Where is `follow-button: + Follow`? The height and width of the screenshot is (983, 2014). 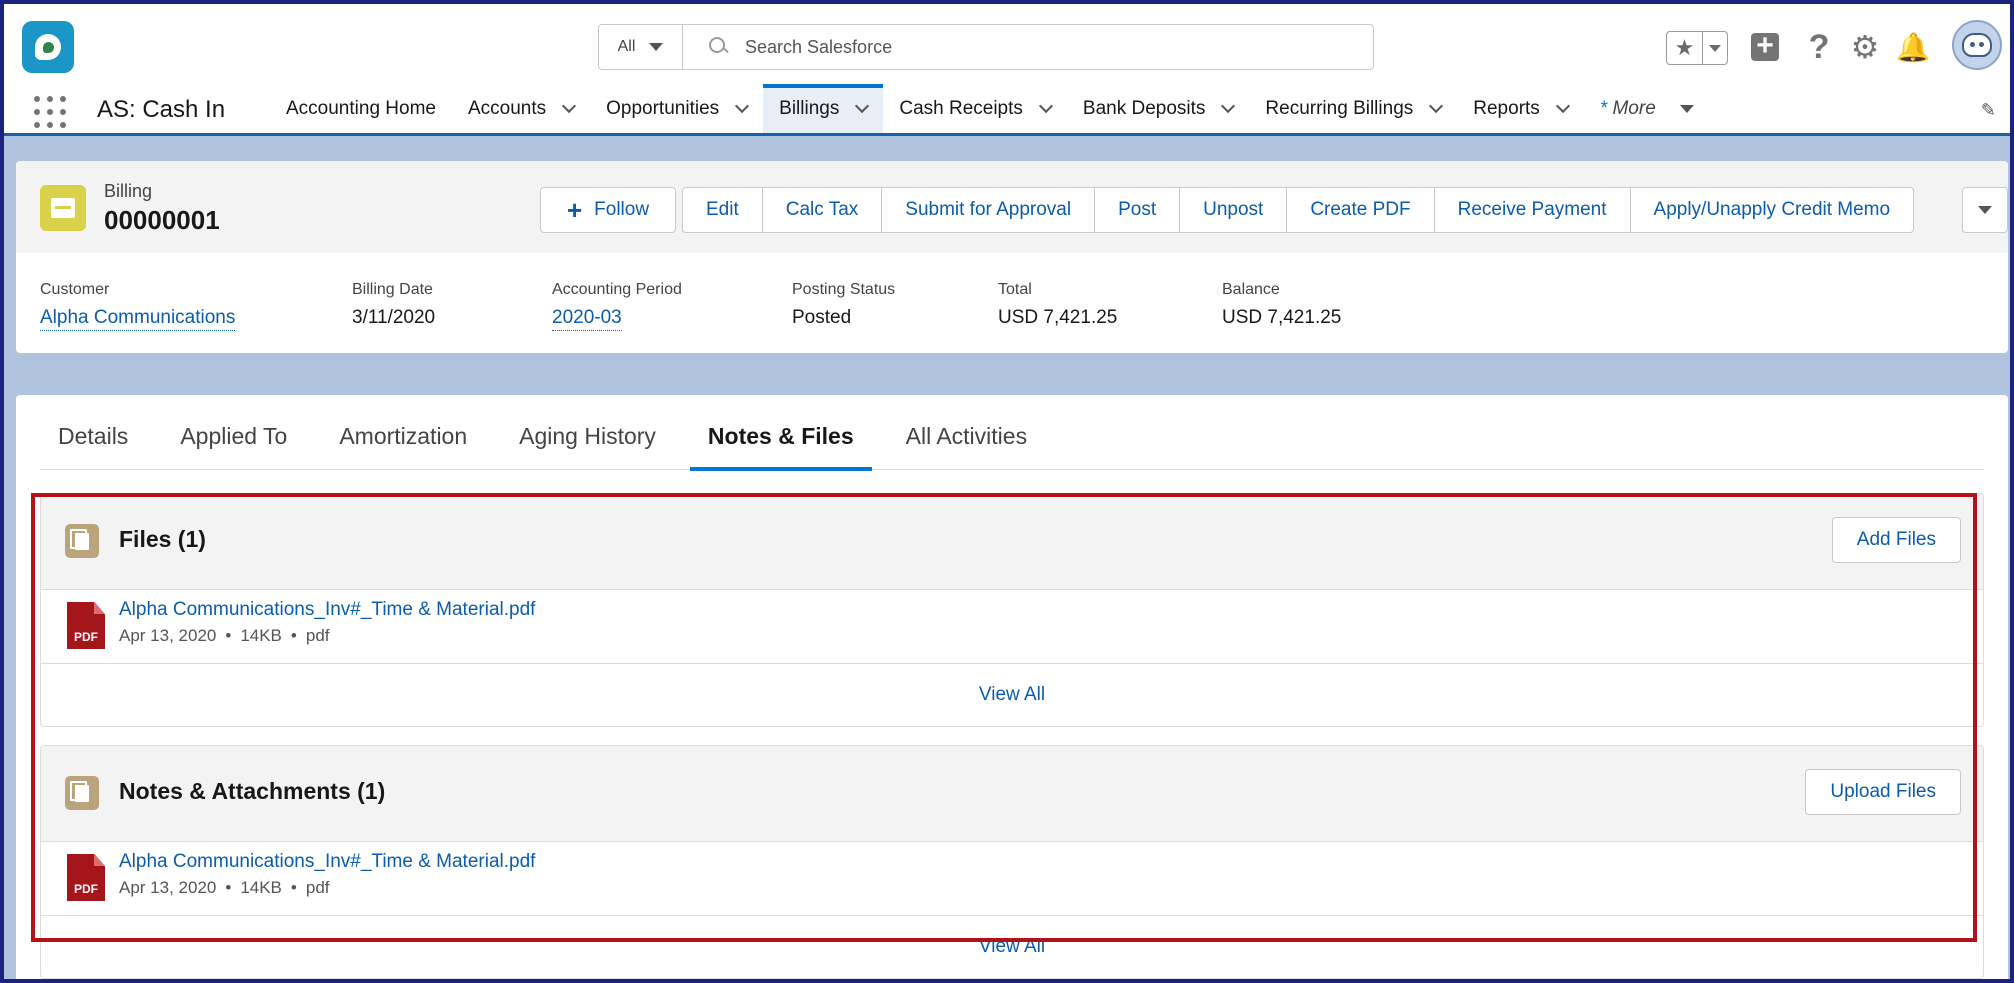
follow-button: + Follow is located at coordinates (608, 210).